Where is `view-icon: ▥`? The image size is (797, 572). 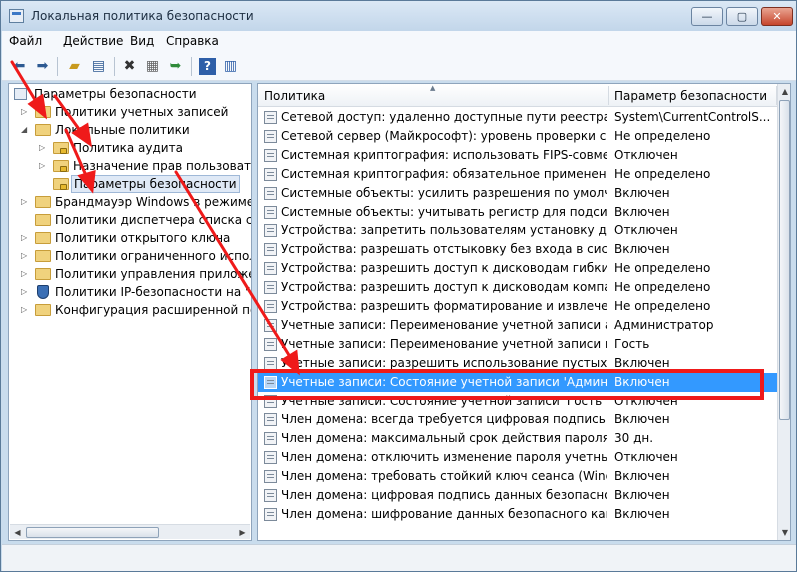
view-icon: ▥ is located at coordinates (230, 66).